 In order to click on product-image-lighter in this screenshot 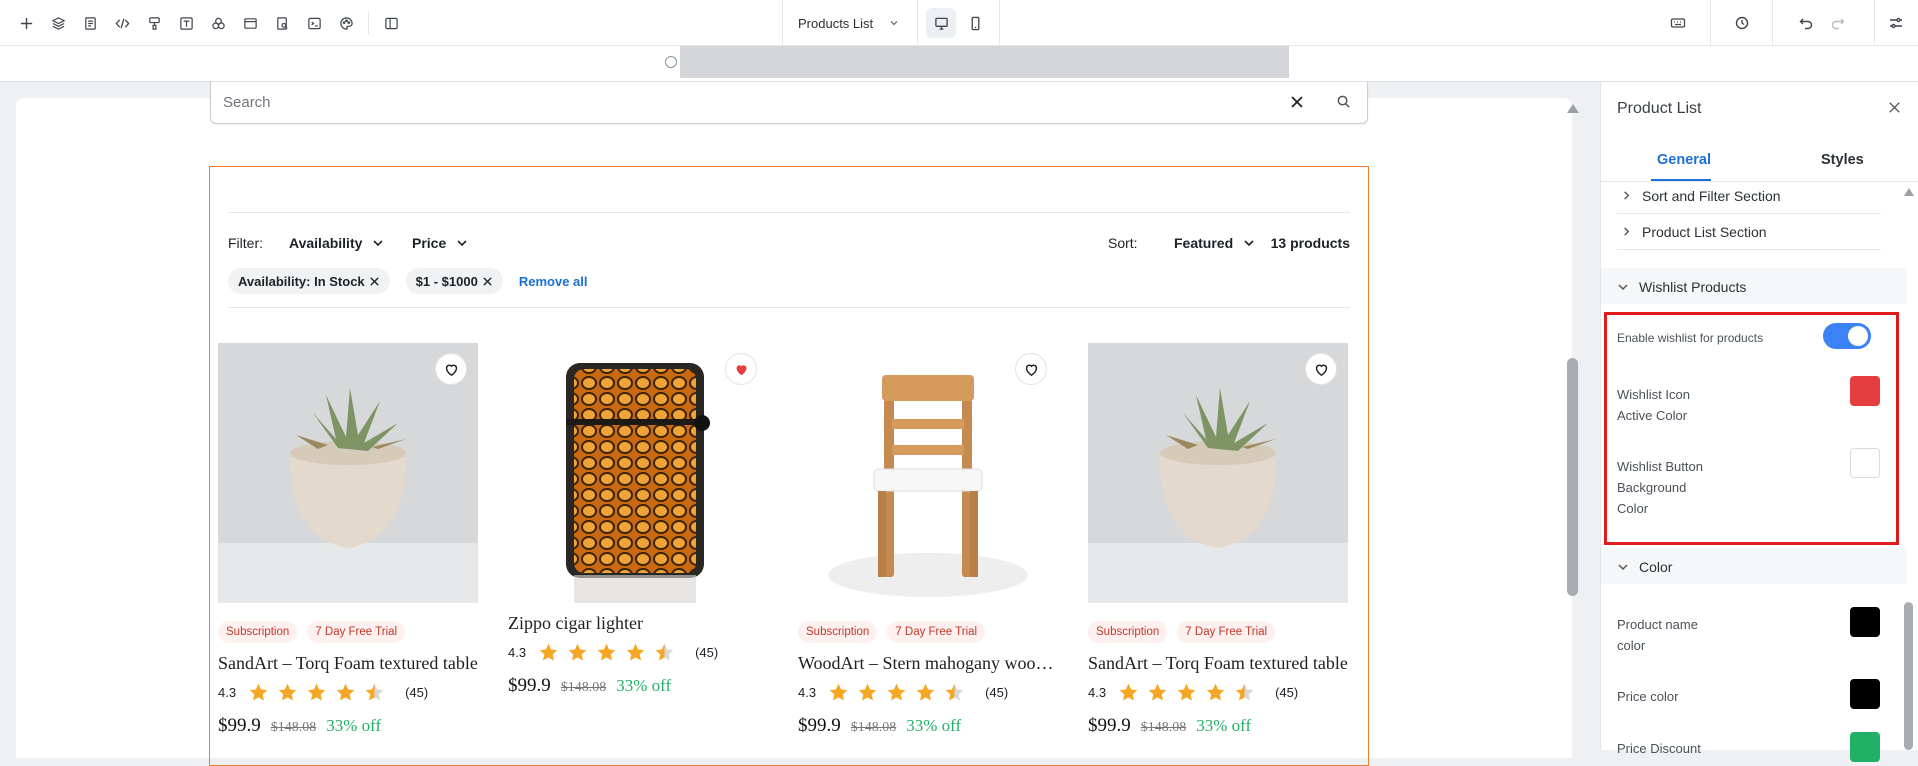, I will do `click(638, 473)`.